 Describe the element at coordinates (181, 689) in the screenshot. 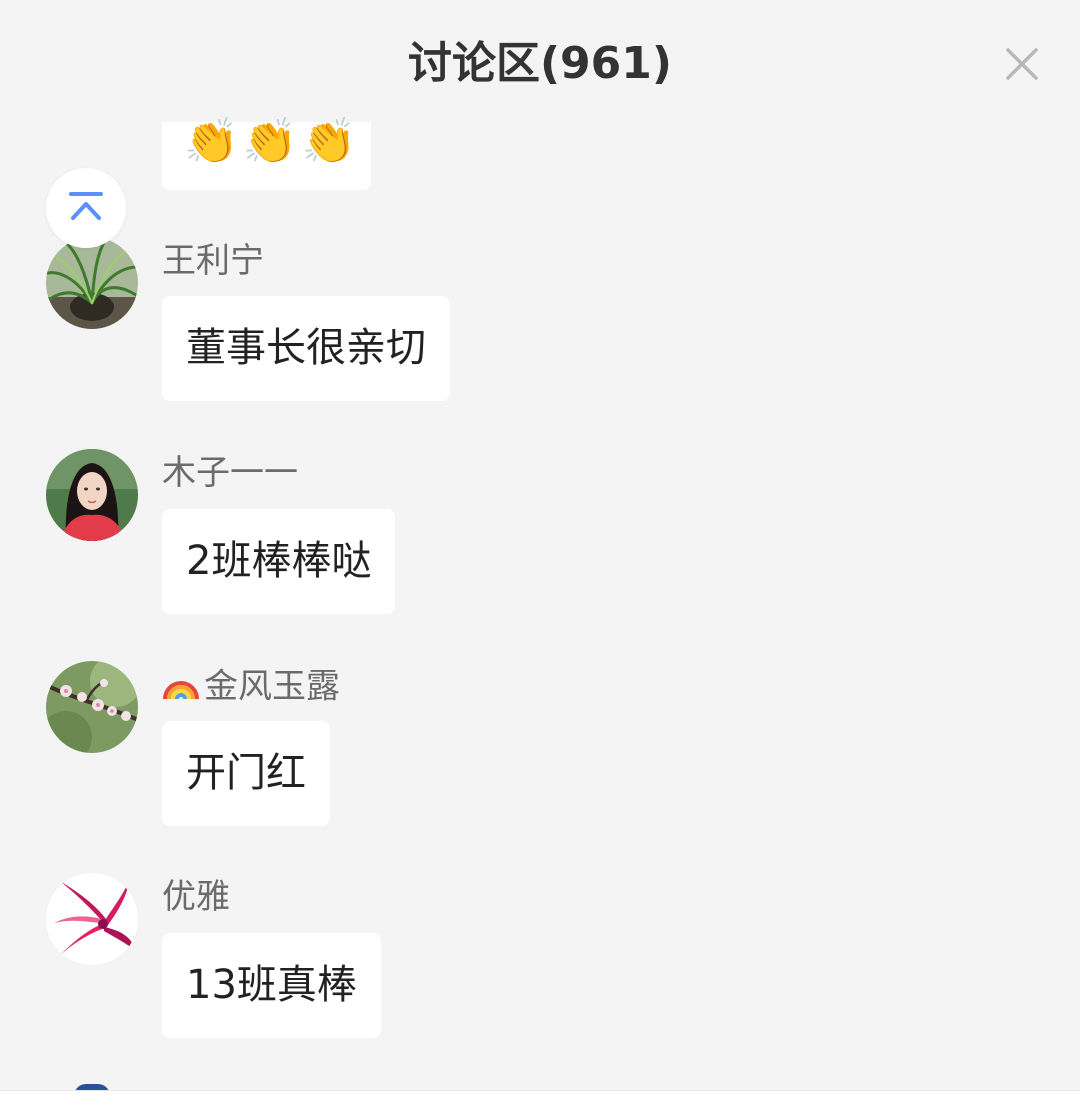

I see `rainbow-emoji-icon` at that location.